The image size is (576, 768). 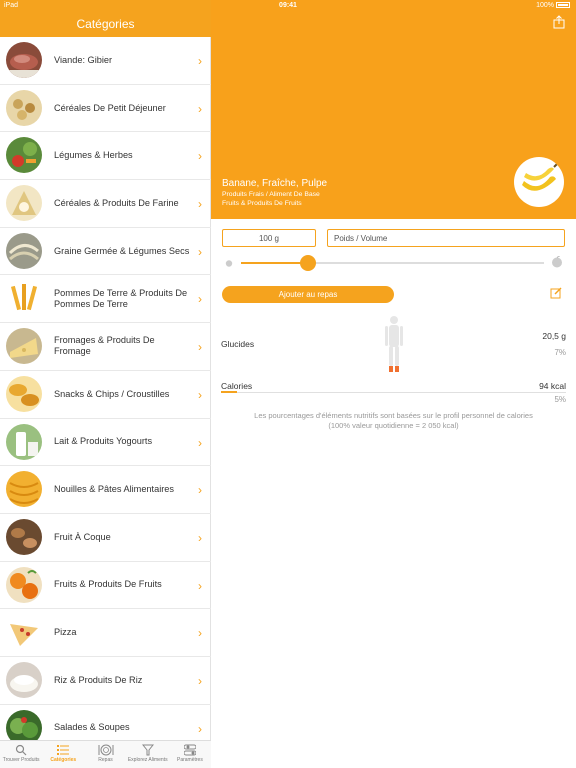 What do you see at coordinates (393, 425) in the screenshot?
I see `note-line-2: (100% valeur quotidienne = 2 050 kcal)` at bounding box center [393, 425].